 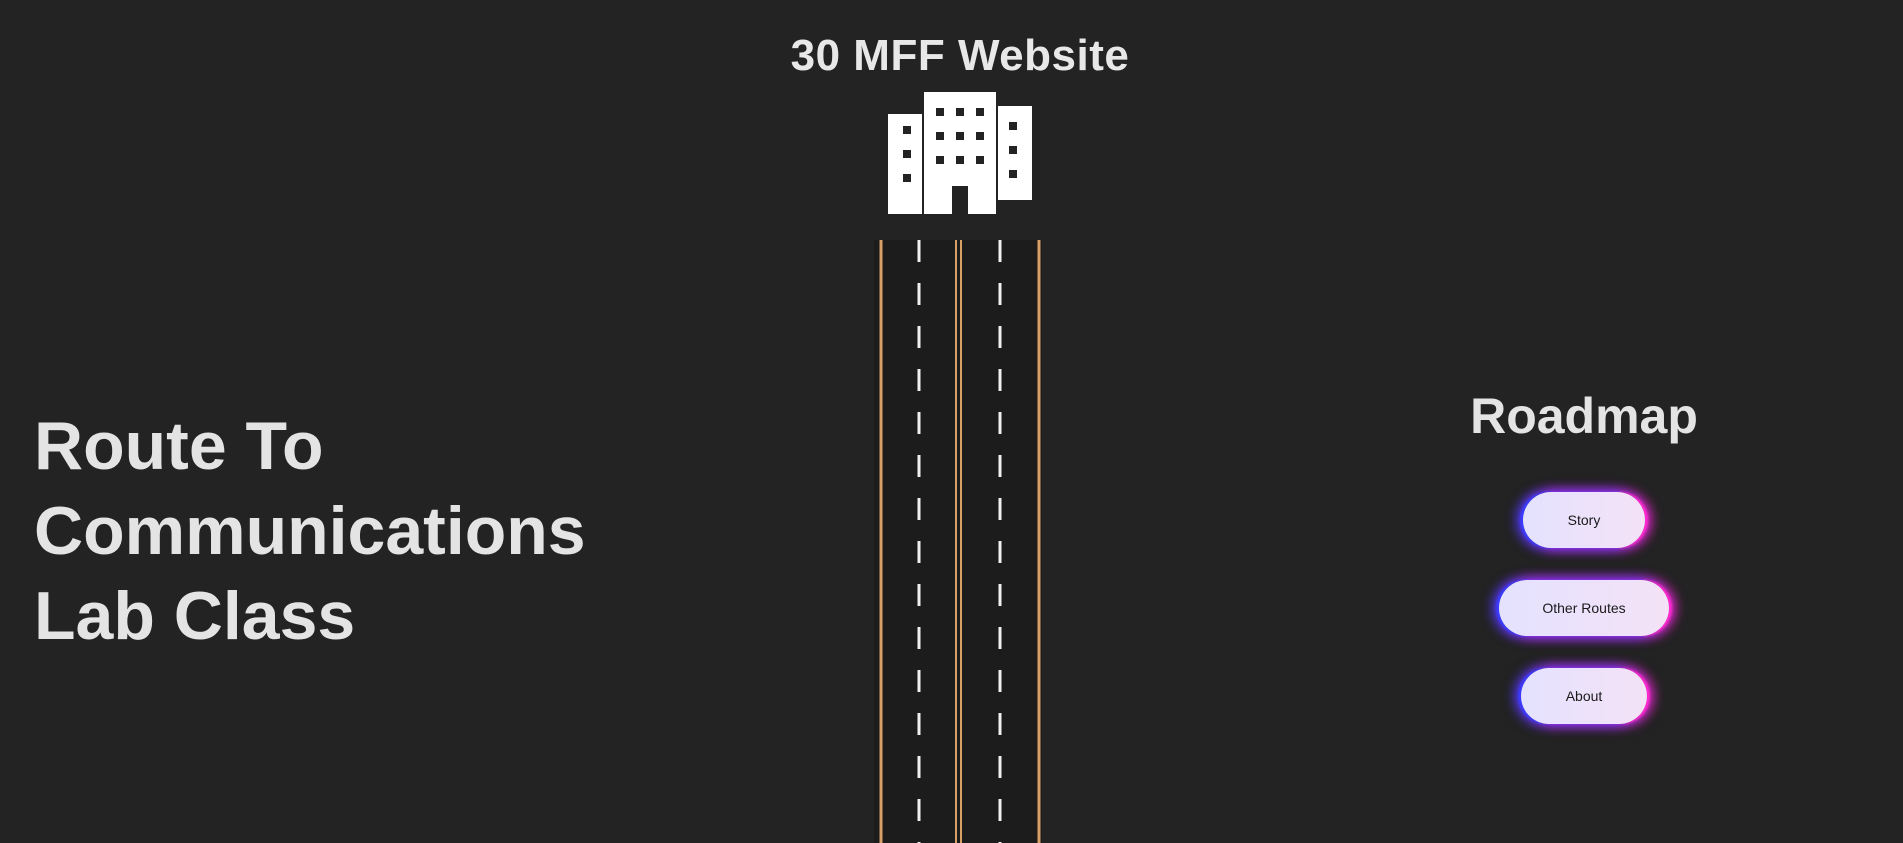 I want to click on hero-line-2: Communications, so click(x=310, y=531).